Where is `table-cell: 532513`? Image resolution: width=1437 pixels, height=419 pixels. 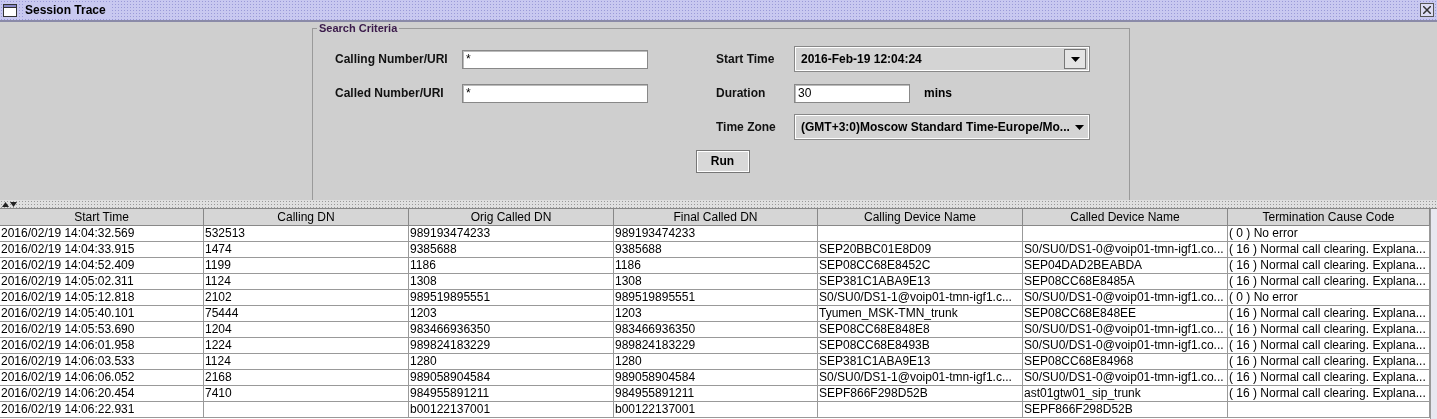
table-cell: 532513 is located at coordinates (306, 234).